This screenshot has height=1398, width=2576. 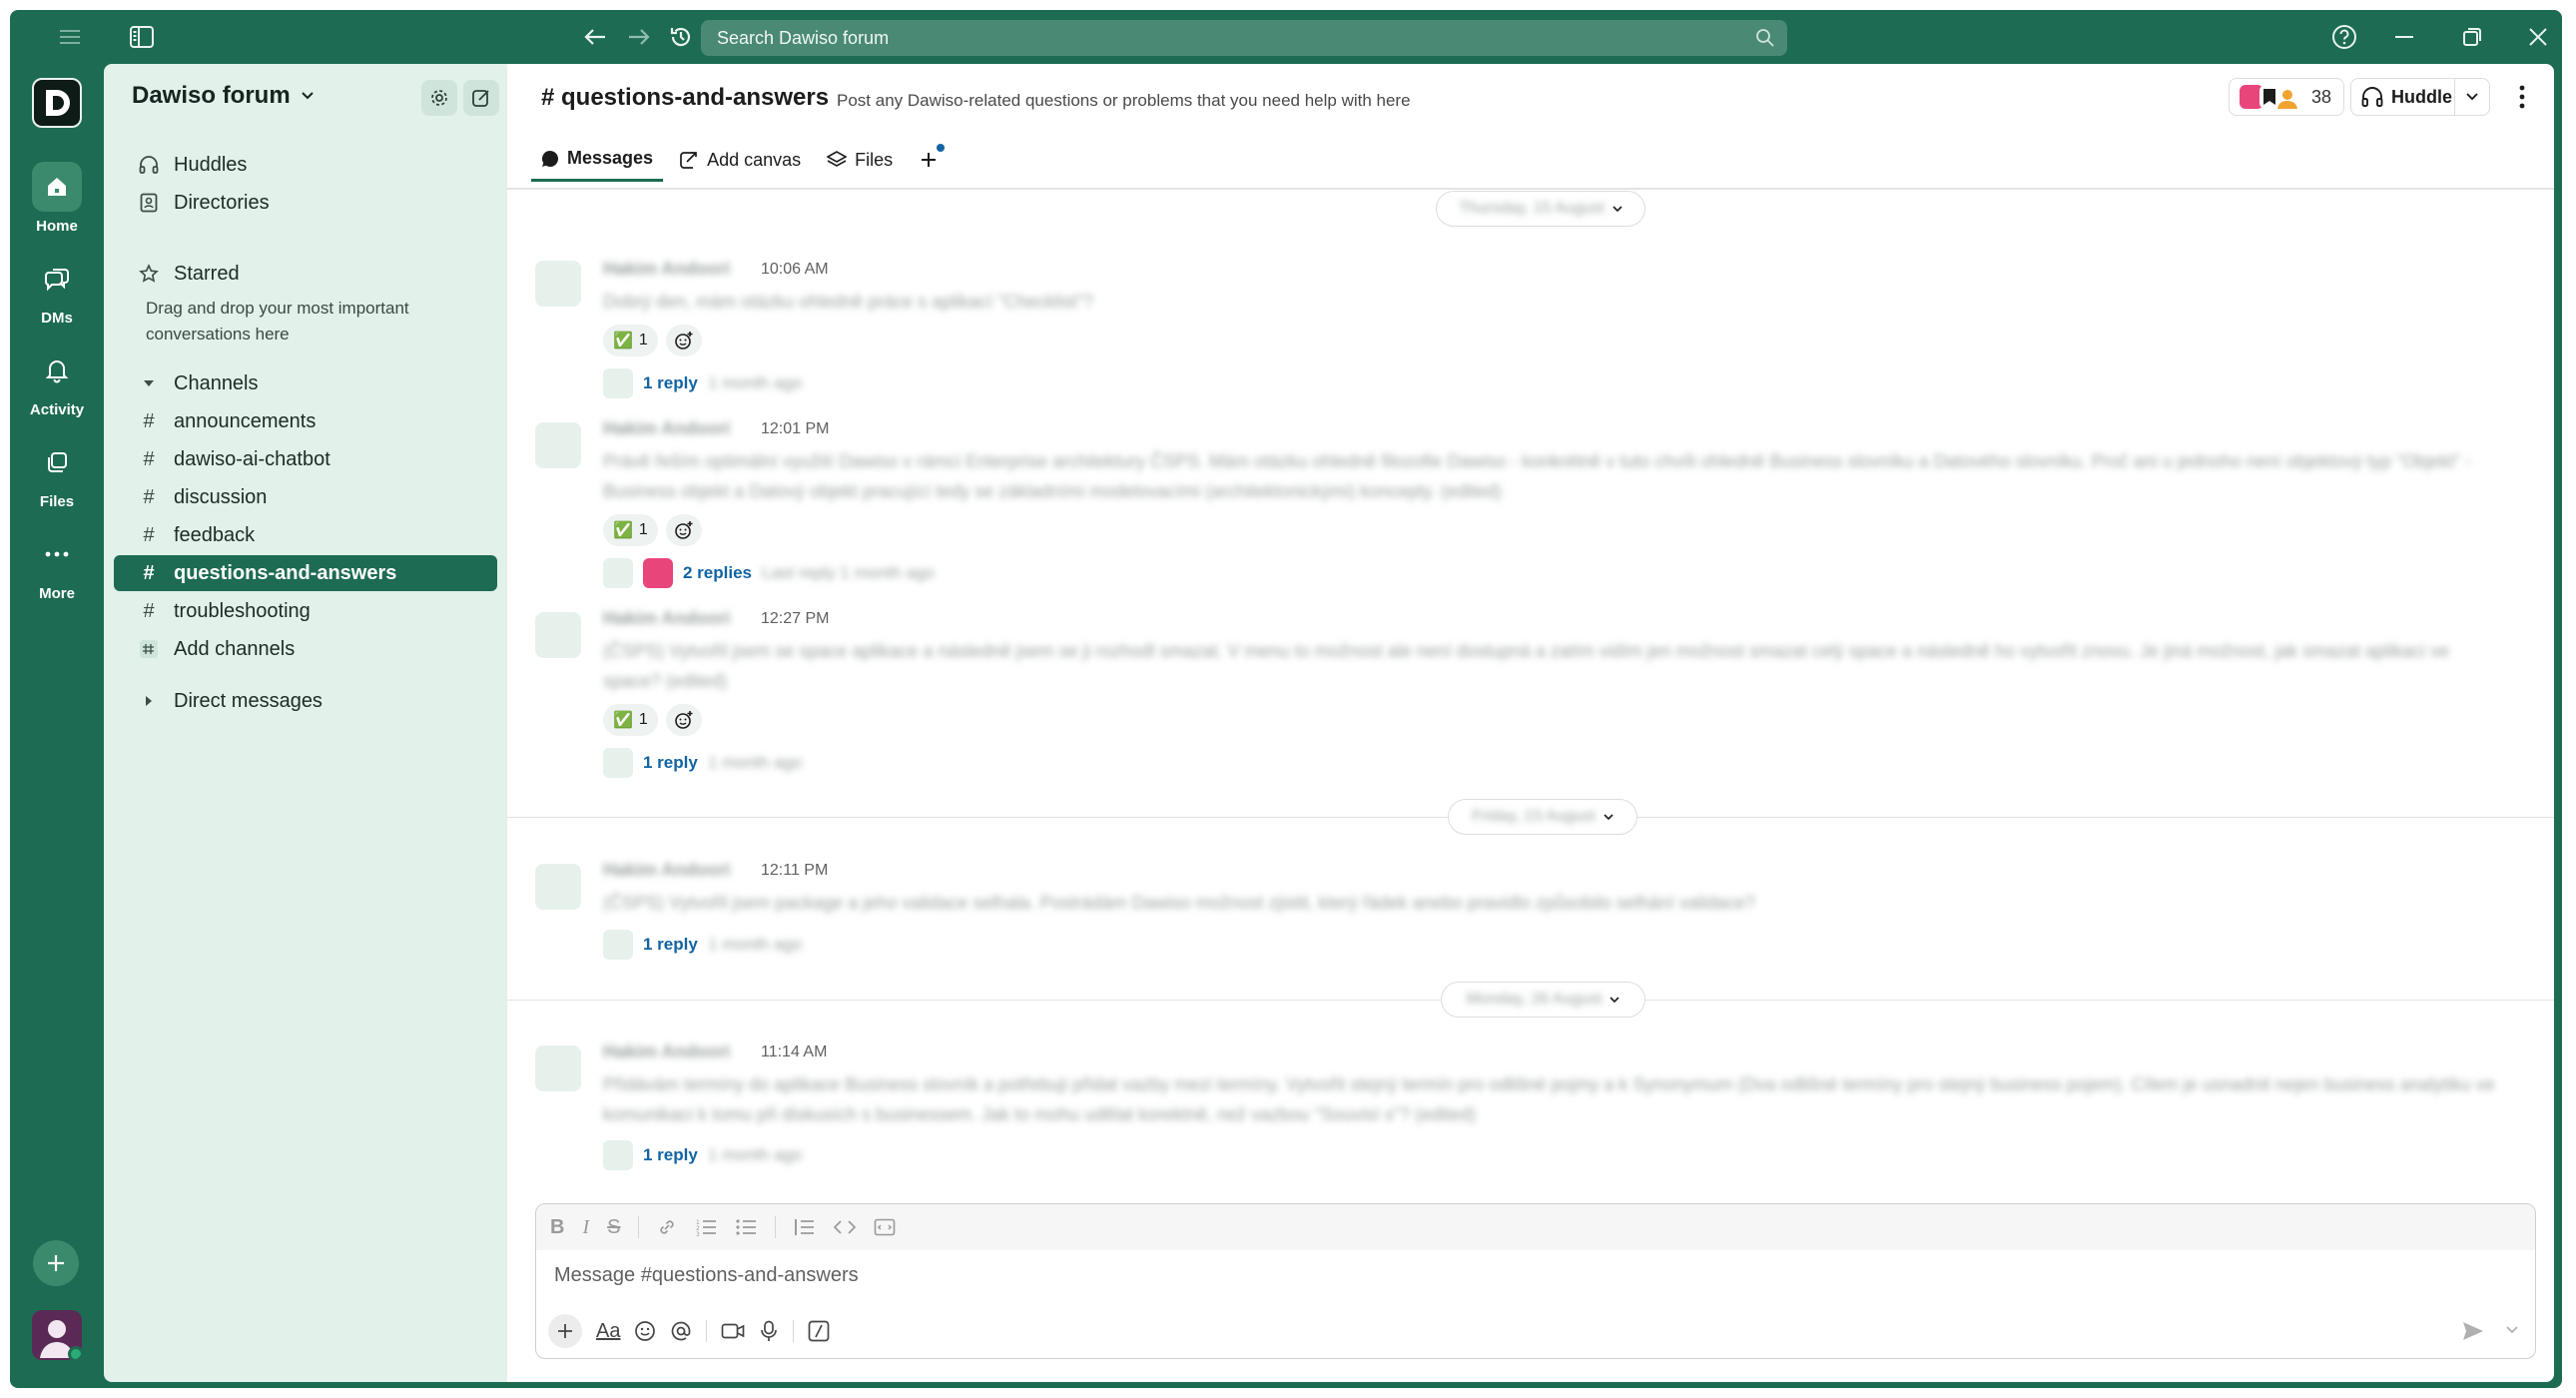 I want to click on message-time: 10:06 AM, so click(x=795, y=270).